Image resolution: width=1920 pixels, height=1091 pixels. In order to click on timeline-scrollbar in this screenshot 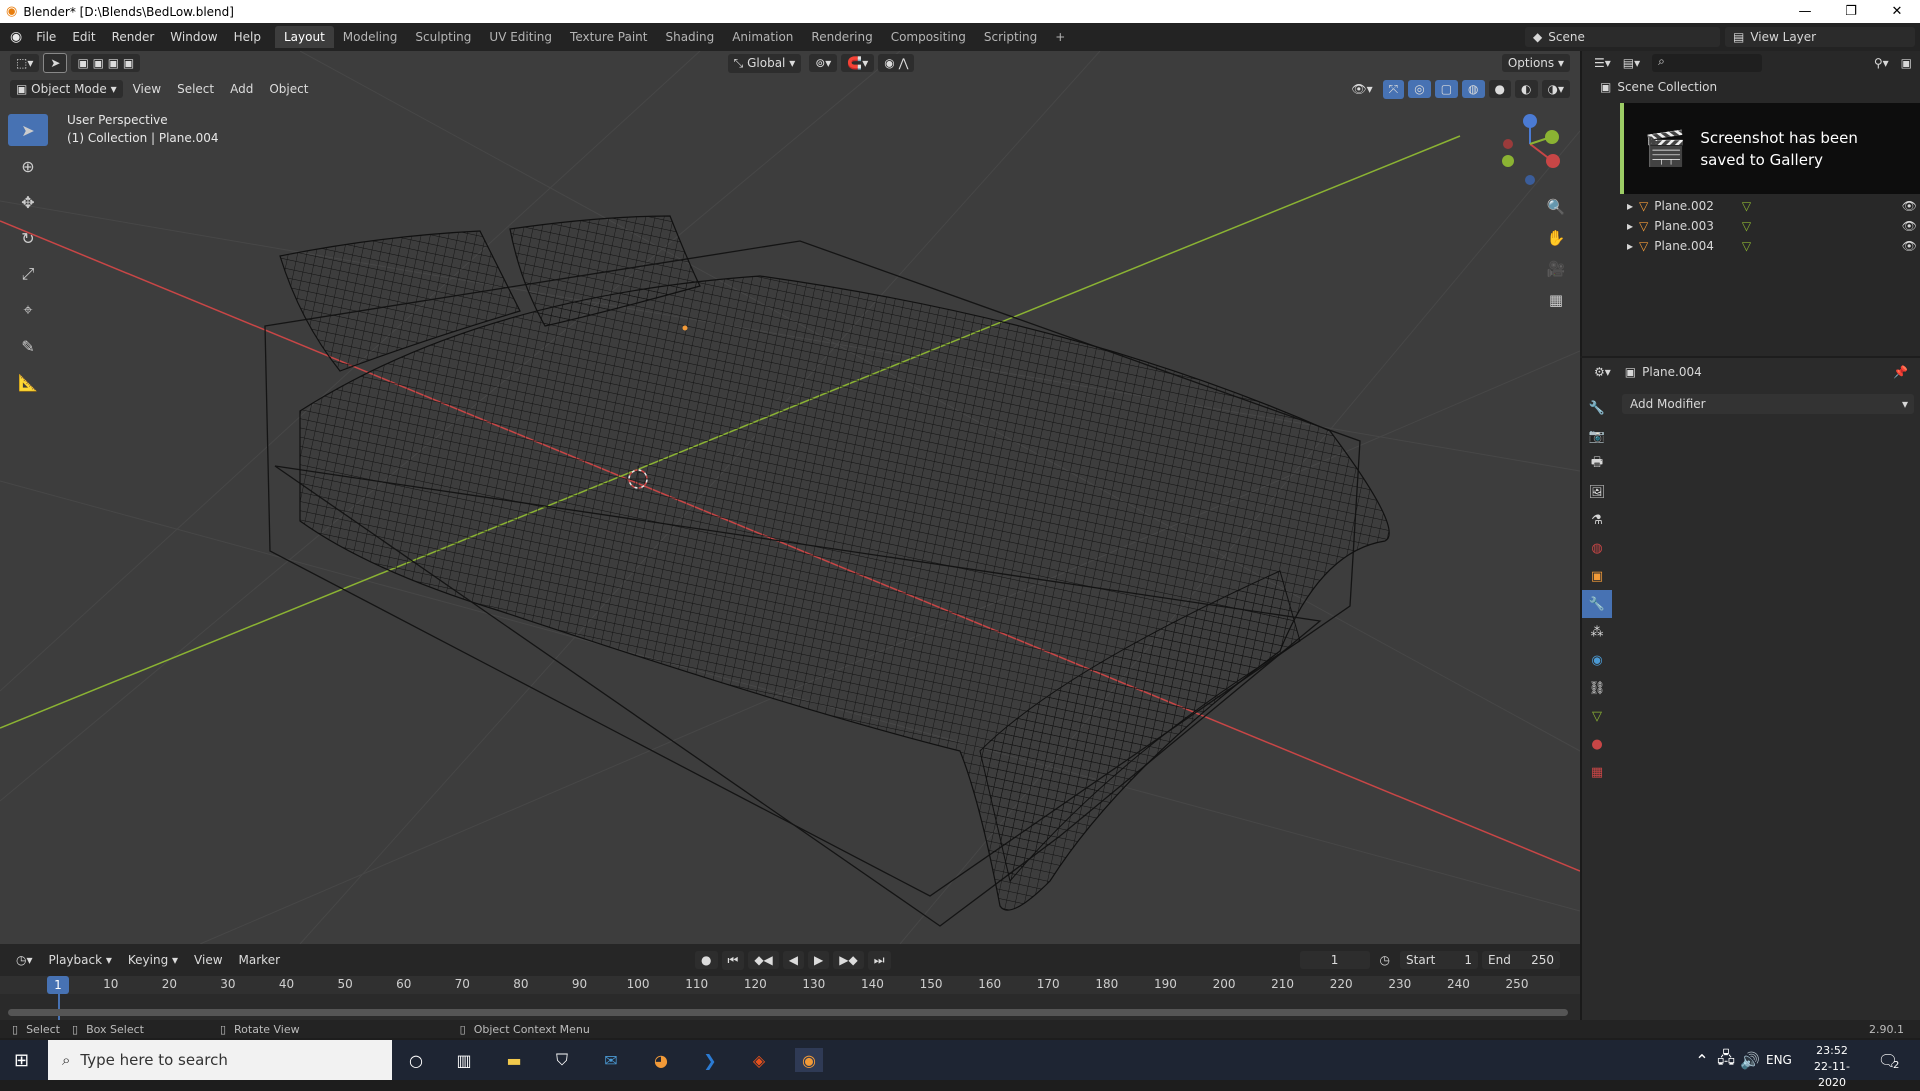, I will do `click(788, 1012)`.